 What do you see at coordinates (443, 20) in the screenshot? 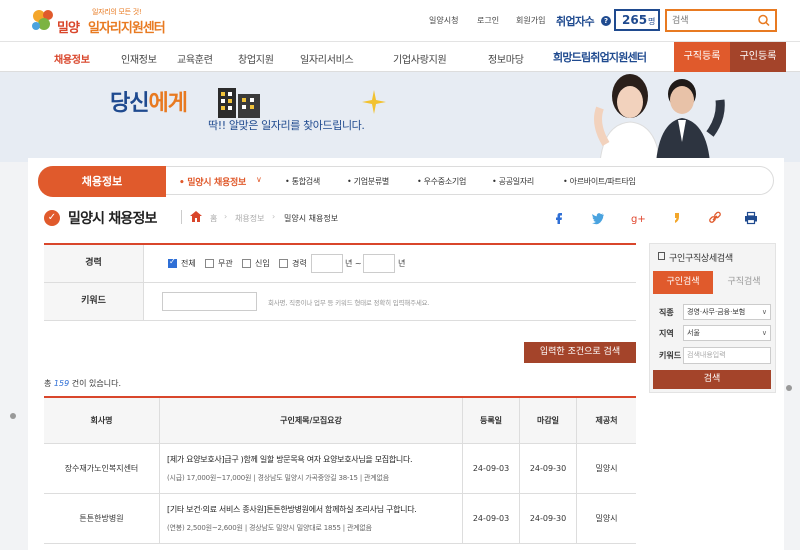
I see `city-hall-link: 일양시청` at bounding box center [443, 20].